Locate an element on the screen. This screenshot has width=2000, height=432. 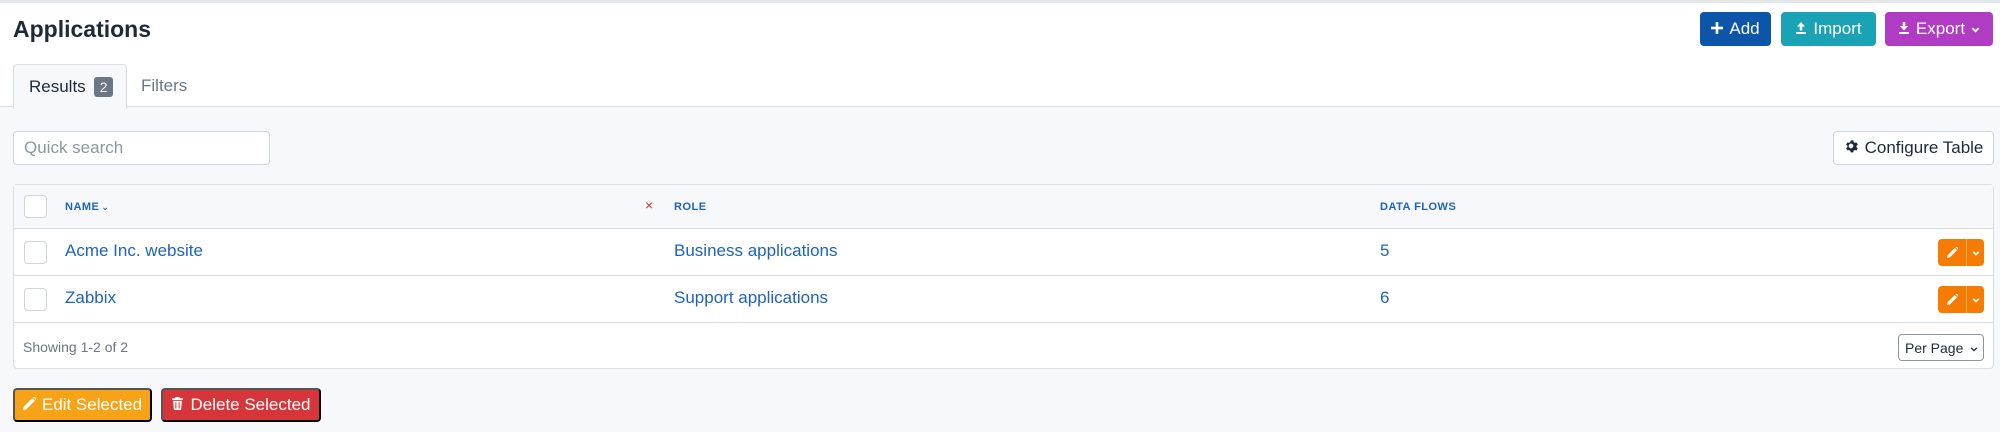
plus-icon is located at coordinates (1717, 29).